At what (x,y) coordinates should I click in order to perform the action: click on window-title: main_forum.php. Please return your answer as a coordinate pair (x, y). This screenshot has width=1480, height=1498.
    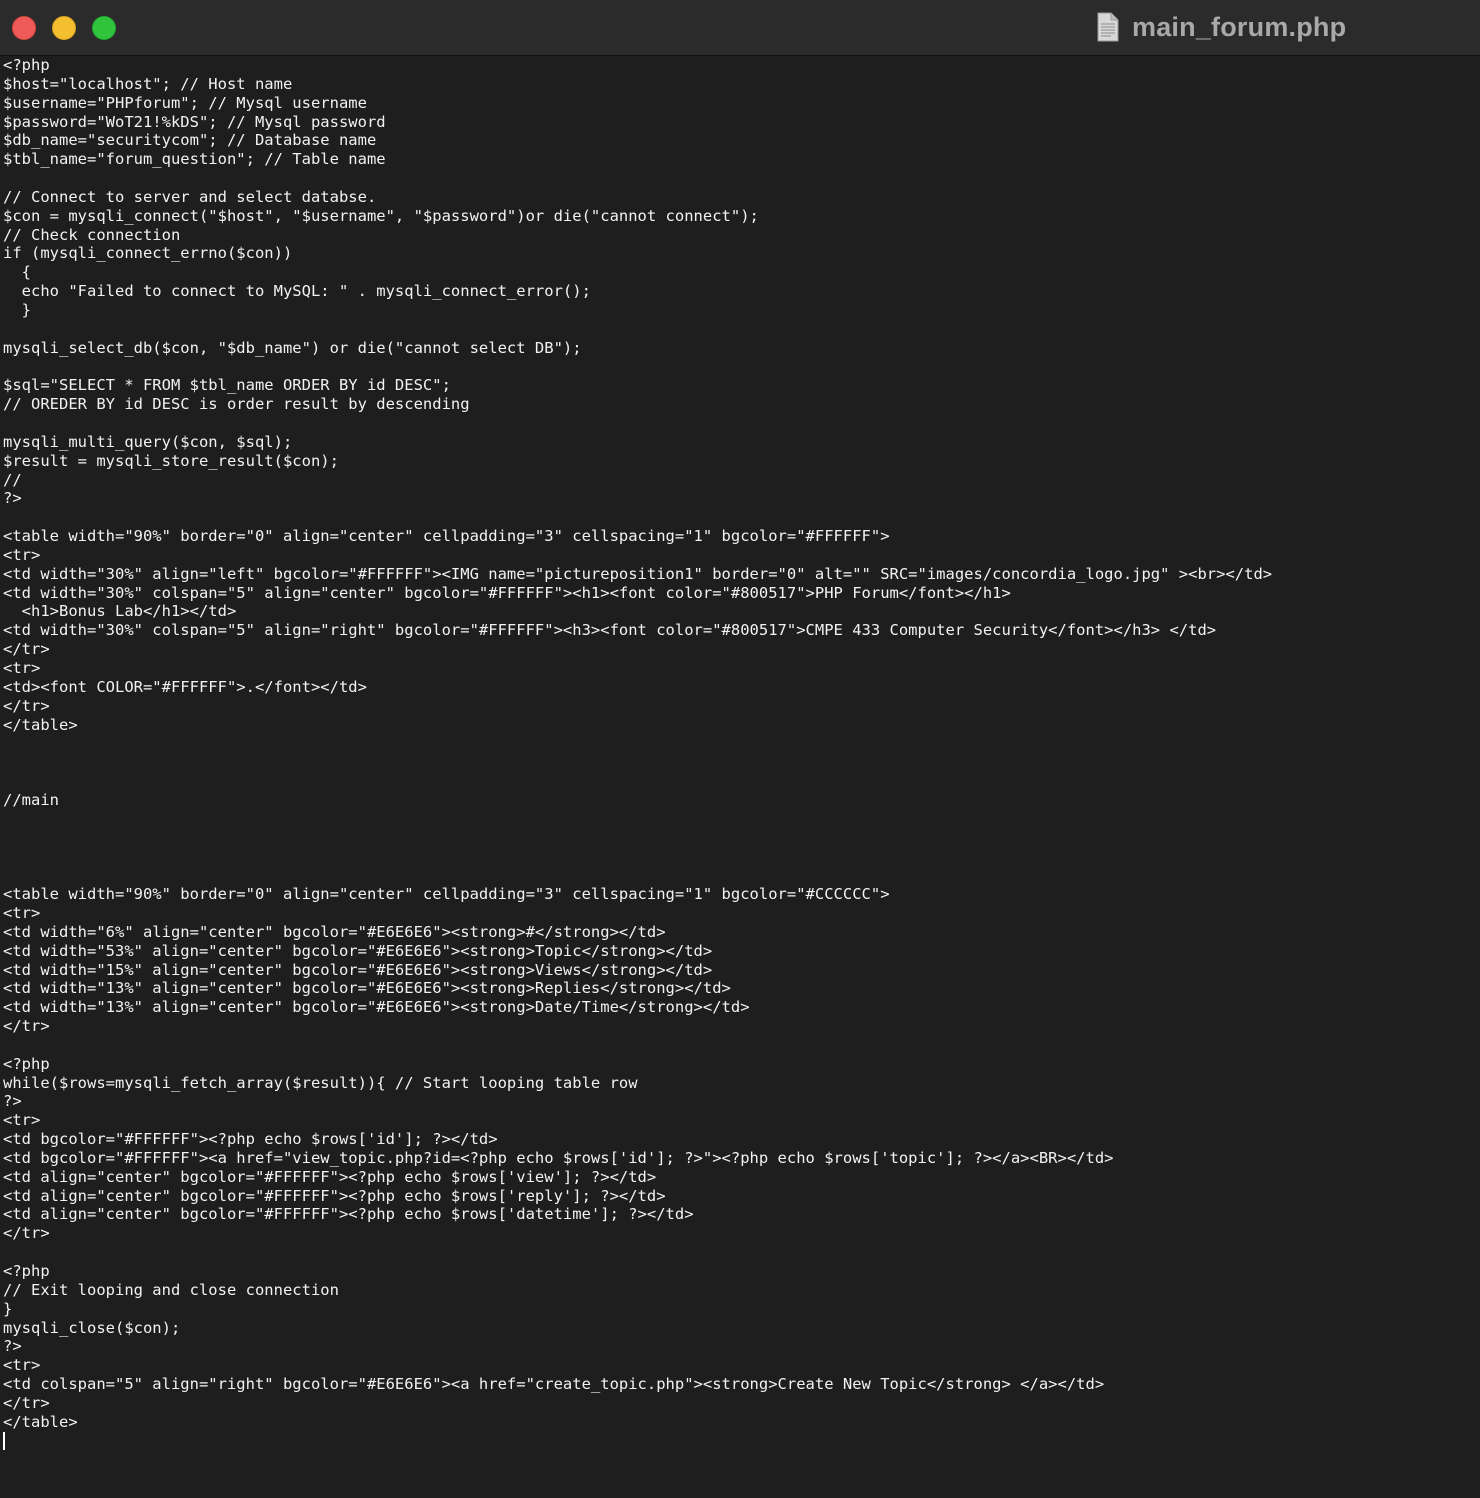
    Looking at the image, I should click on (1239, 26).